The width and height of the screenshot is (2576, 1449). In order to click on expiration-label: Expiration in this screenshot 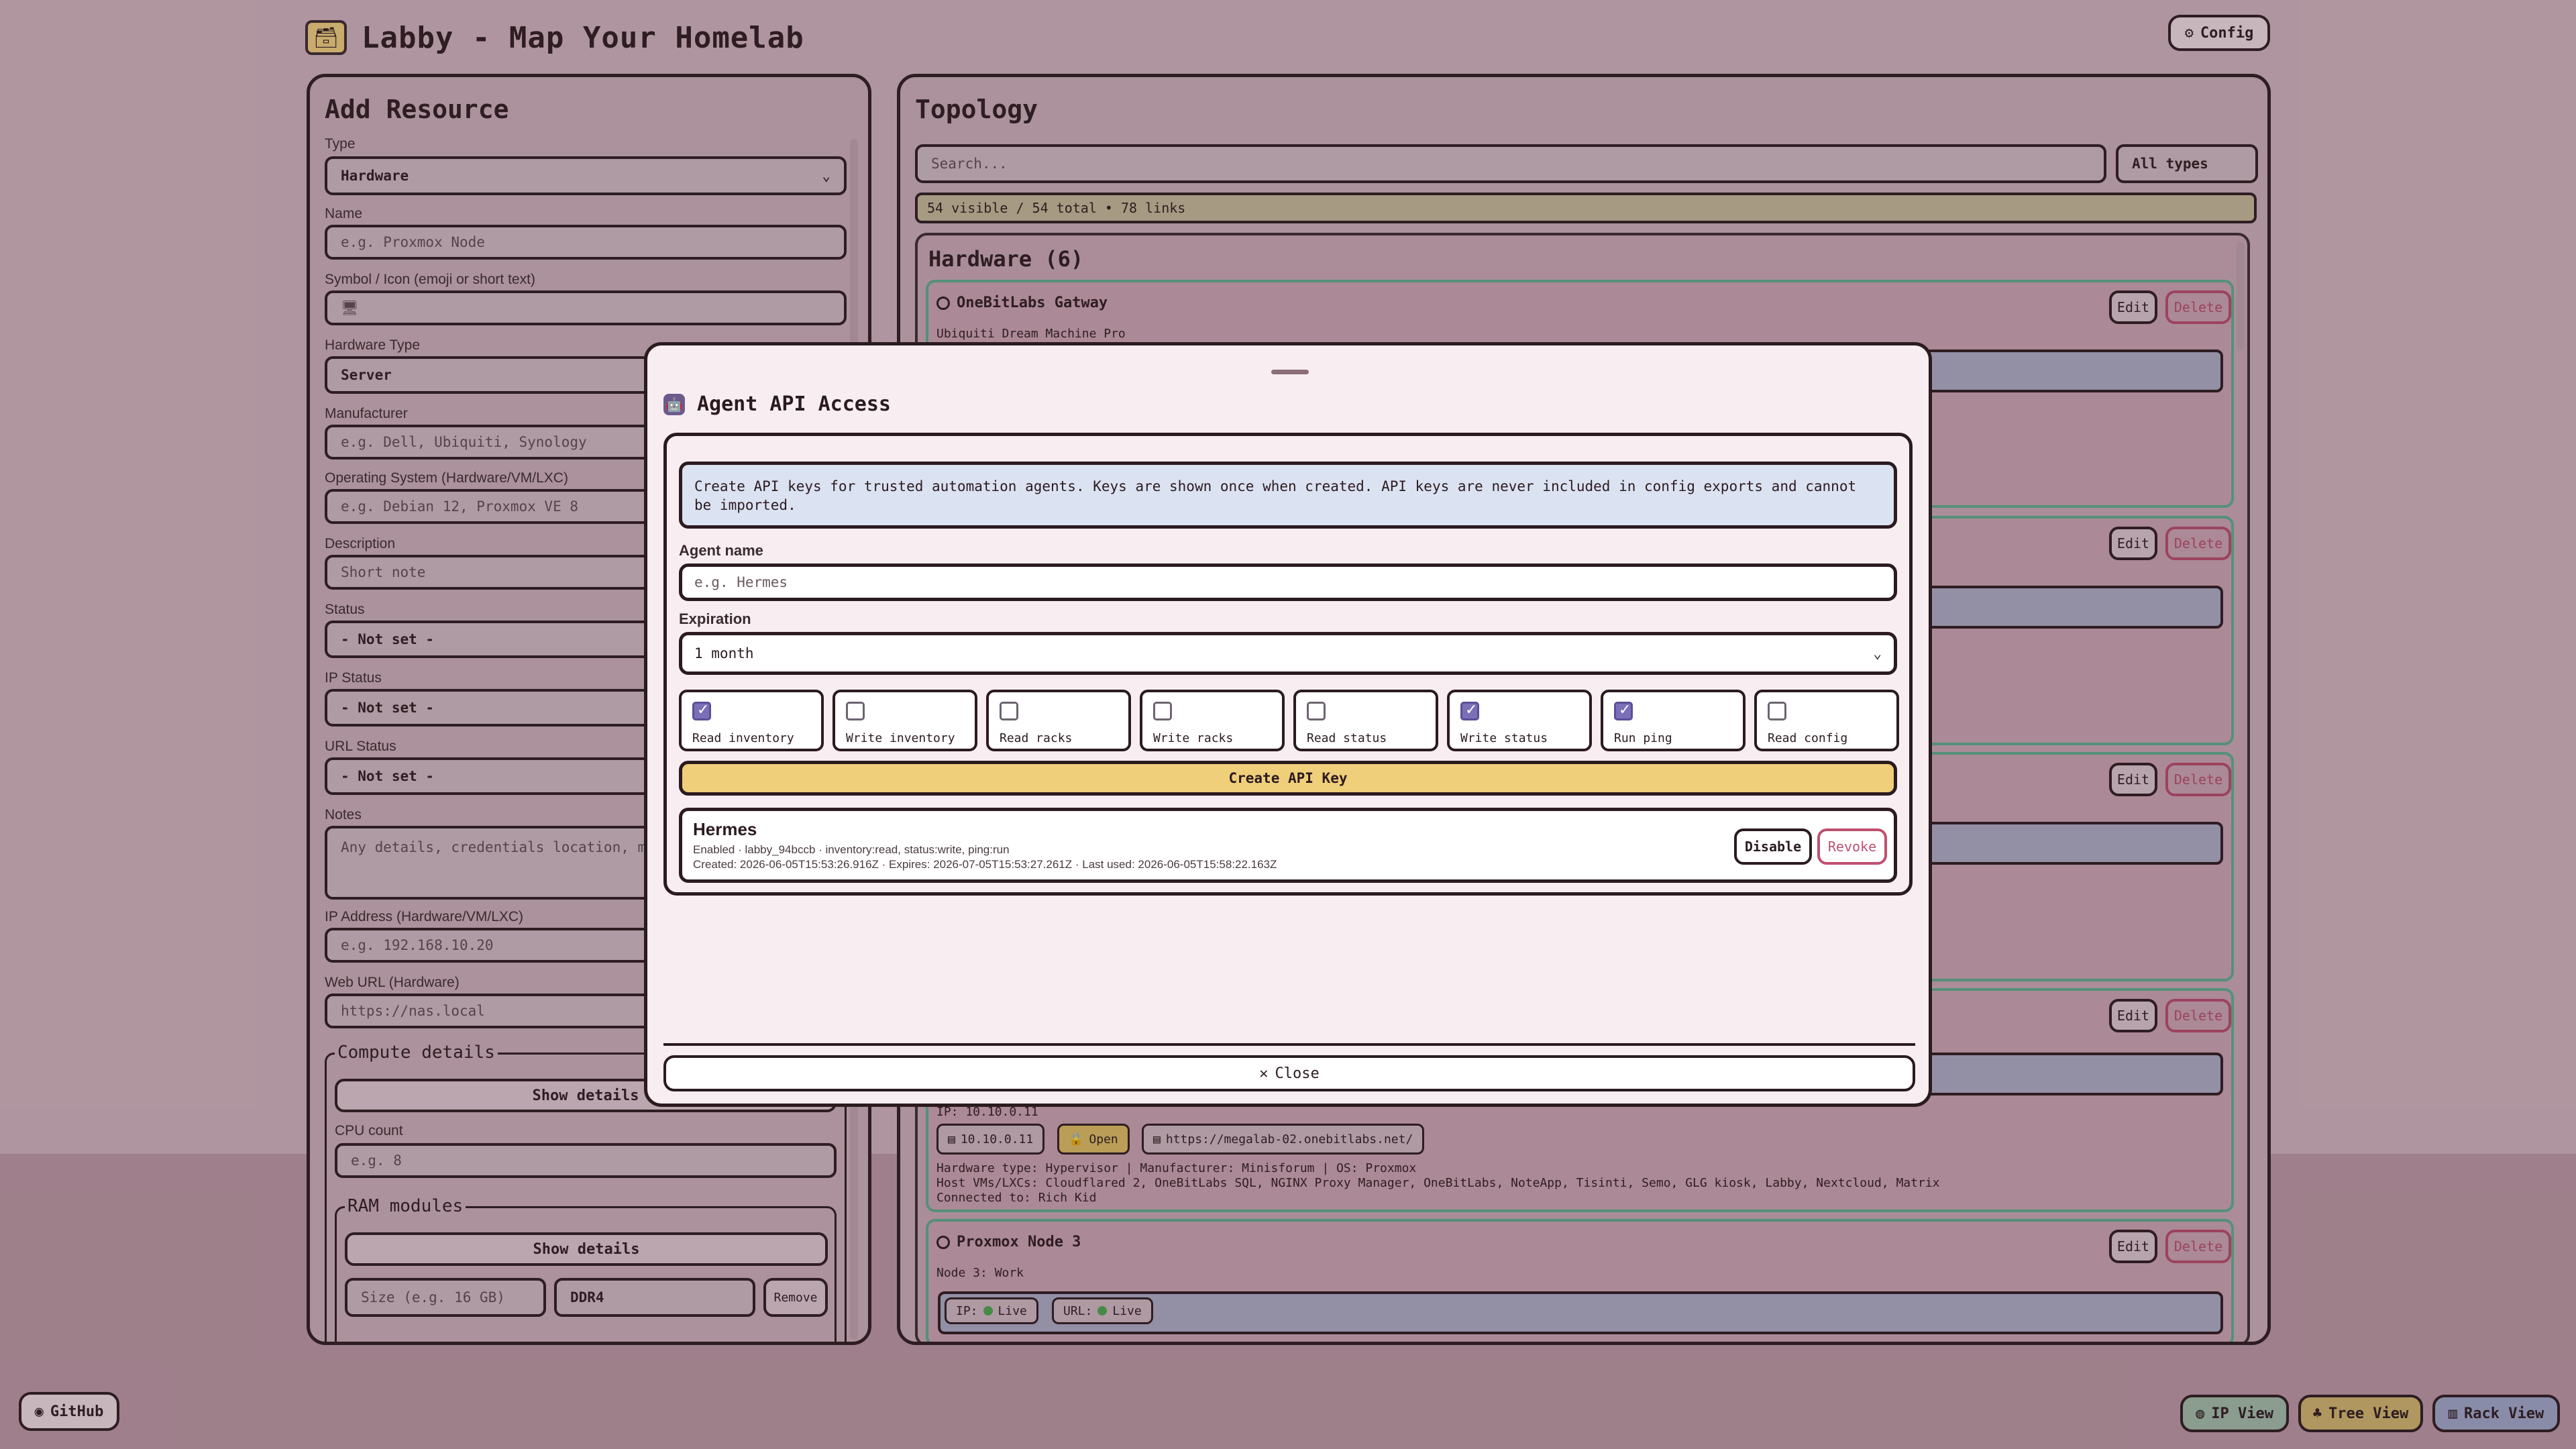, I will do `click(715, 618)`.